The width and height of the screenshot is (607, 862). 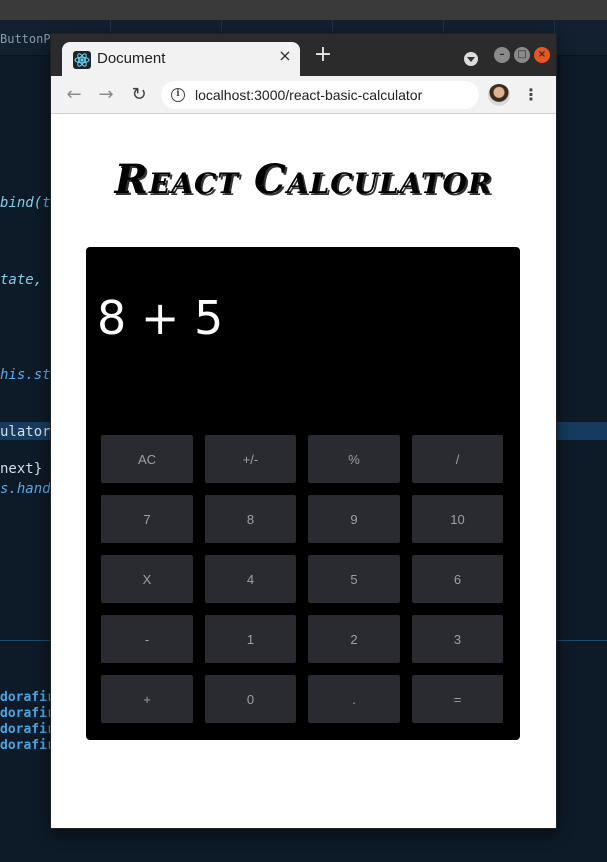 I want to click on close-tab-icon: ×, so click(x=285, y=56).